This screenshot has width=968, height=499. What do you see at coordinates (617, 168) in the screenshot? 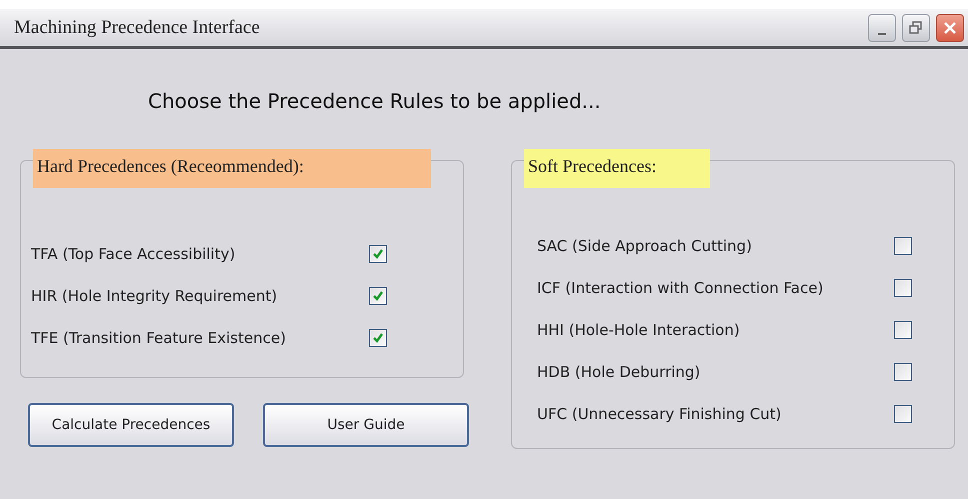
I see `group-legend: Soft Precedences:` at bounding box center [617, 168].